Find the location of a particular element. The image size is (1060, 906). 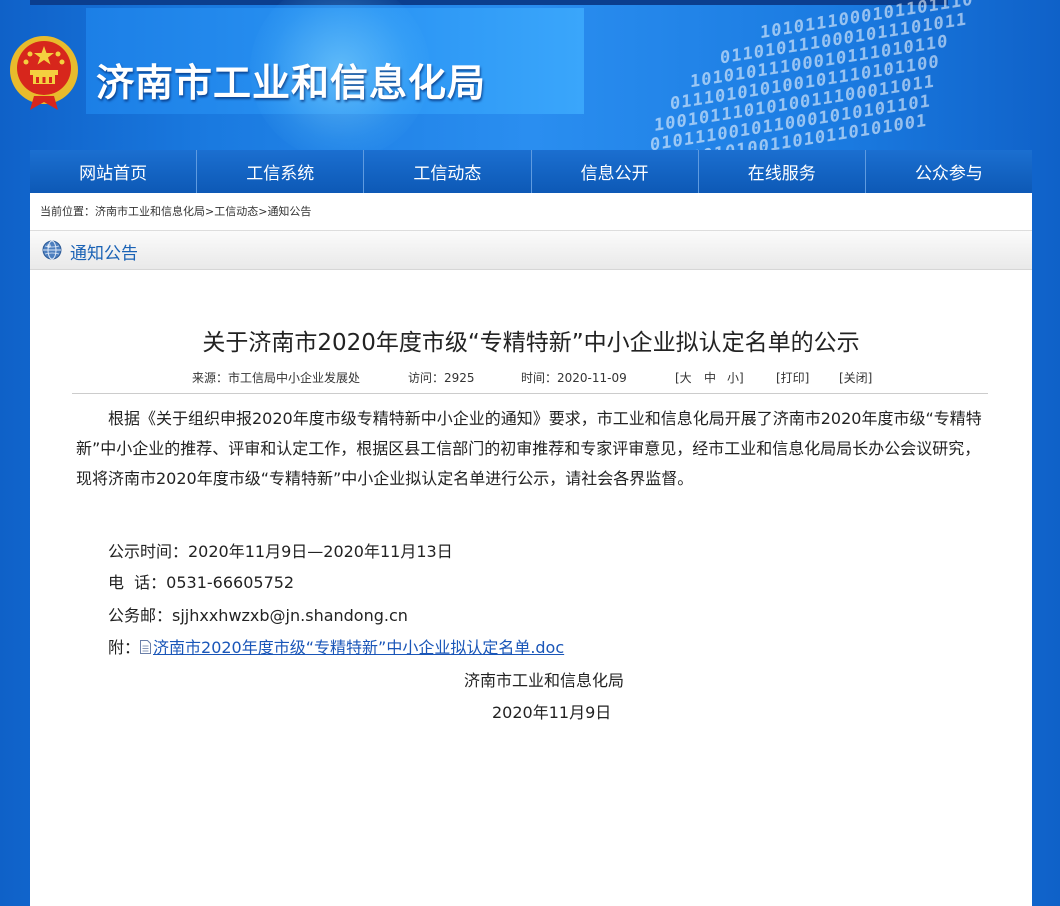

section-header: 通知公告 is located at coordinates (531, 250).